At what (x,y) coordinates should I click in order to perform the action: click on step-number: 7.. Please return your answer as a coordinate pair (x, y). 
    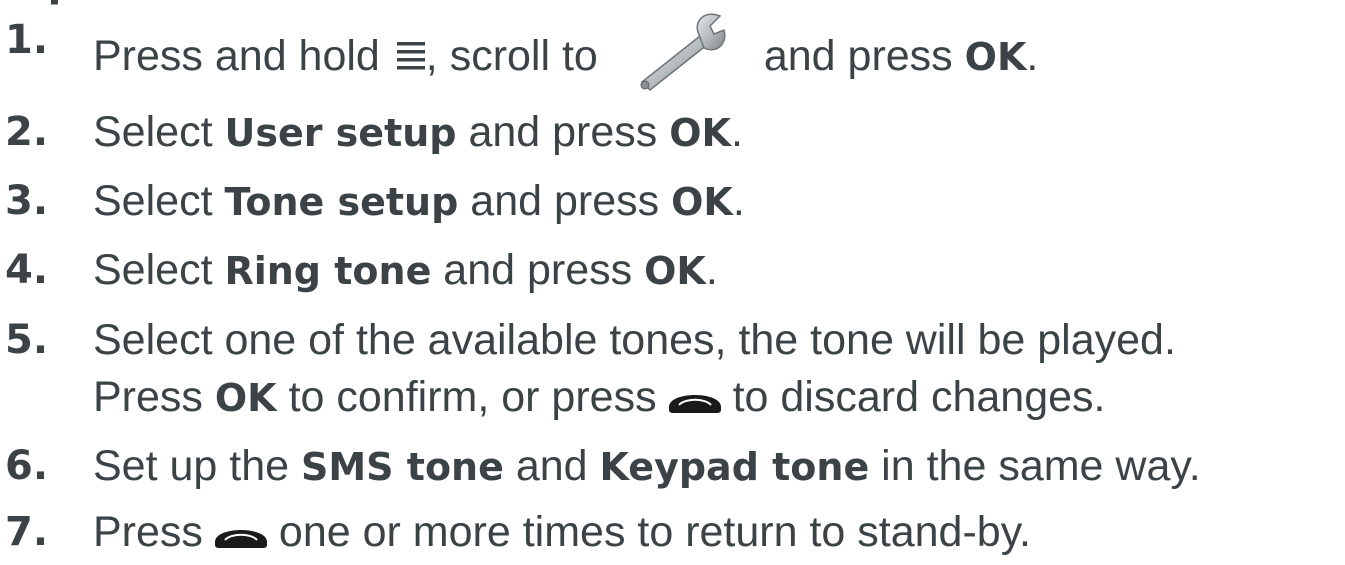
    Looking at the image, I should click on (27, 532).